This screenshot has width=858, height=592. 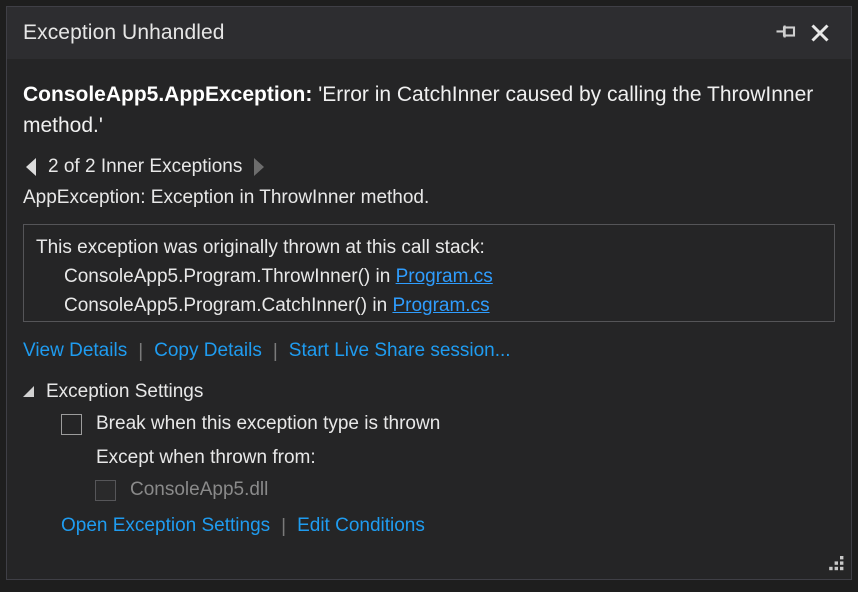 I want to click on resize-grip, so click(x=836, y=564).